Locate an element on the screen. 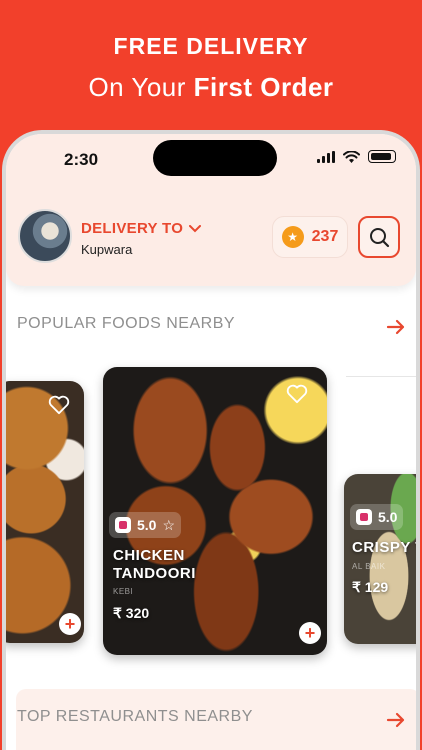  food-price: ₹ 129 is located at coordinates (370, 587).